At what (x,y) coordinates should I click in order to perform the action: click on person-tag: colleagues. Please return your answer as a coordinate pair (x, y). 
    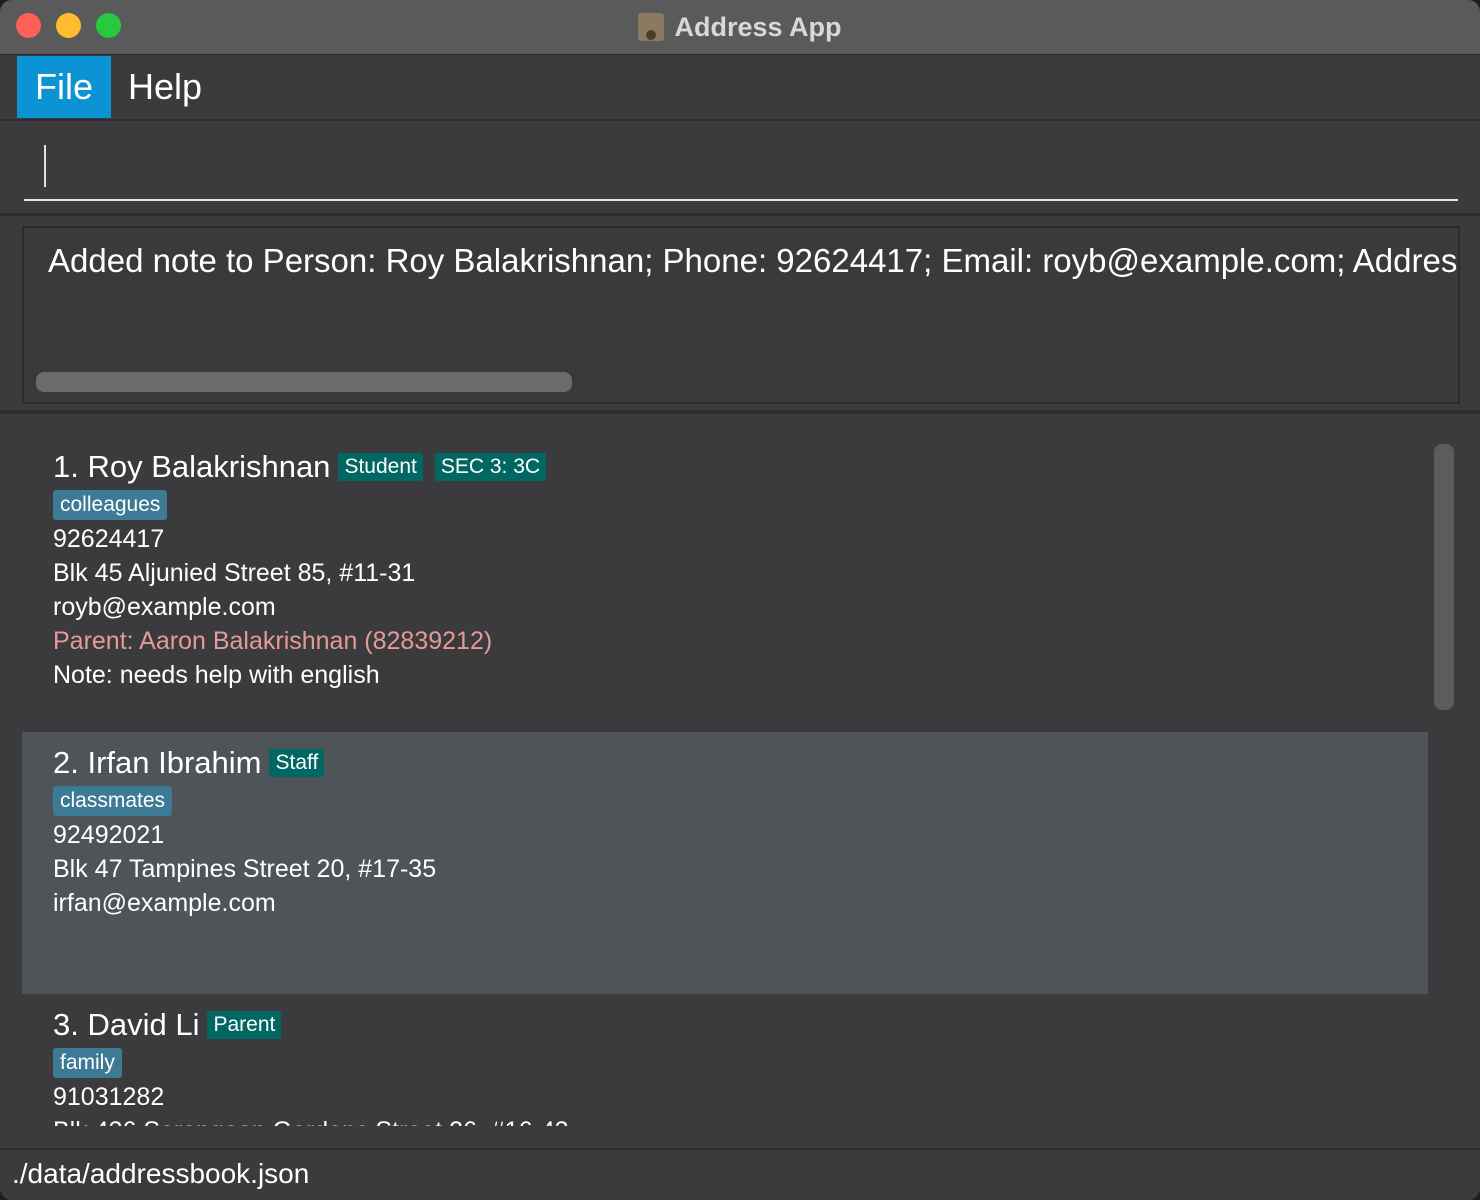
    Looking at the image, I should click on (110, 505).